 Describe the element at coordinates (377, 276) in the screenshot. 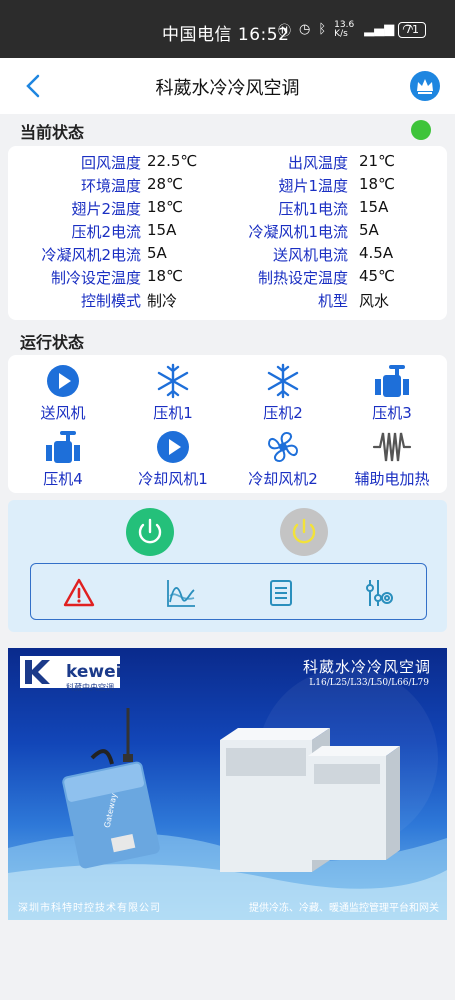

I see `param-value: 45℃` at that location.